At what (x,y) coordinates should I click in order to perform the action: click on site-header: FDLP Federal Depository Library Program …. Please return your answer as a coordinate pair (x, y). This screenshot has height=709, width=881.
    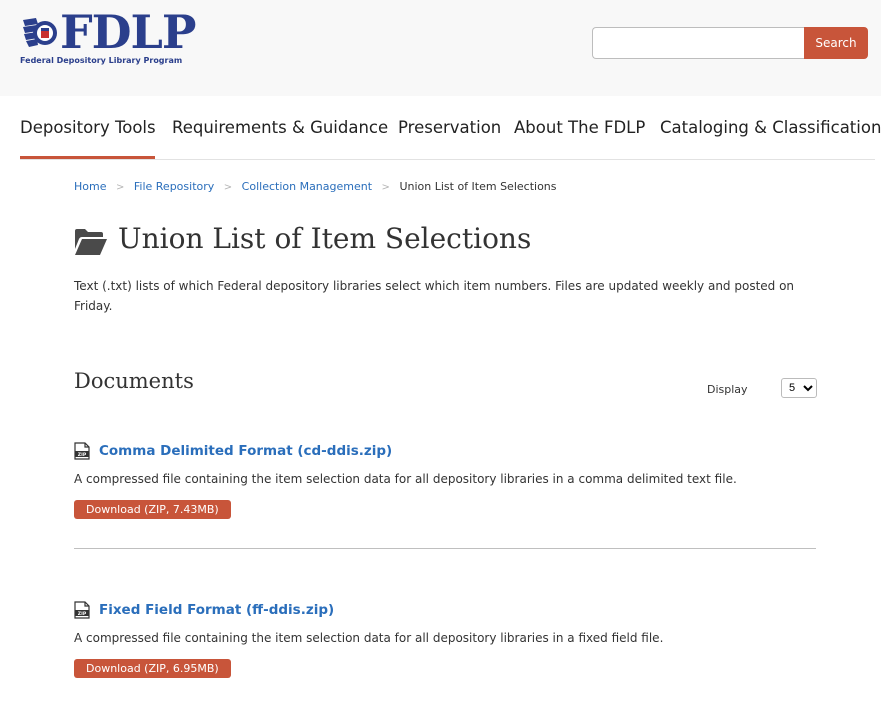
    Looking at the image, I should click on (440, 48).